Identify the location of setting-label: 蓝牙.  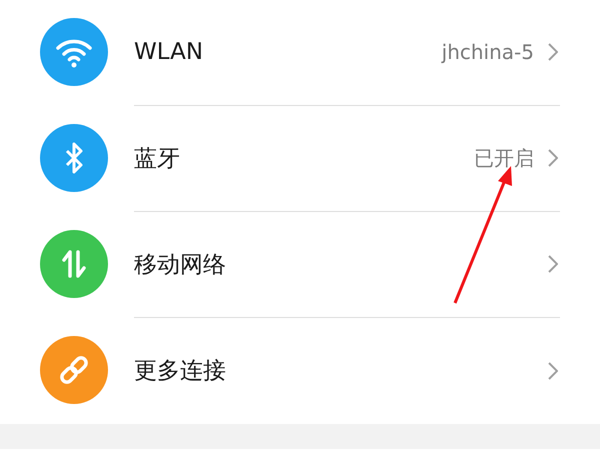
(304, 158).